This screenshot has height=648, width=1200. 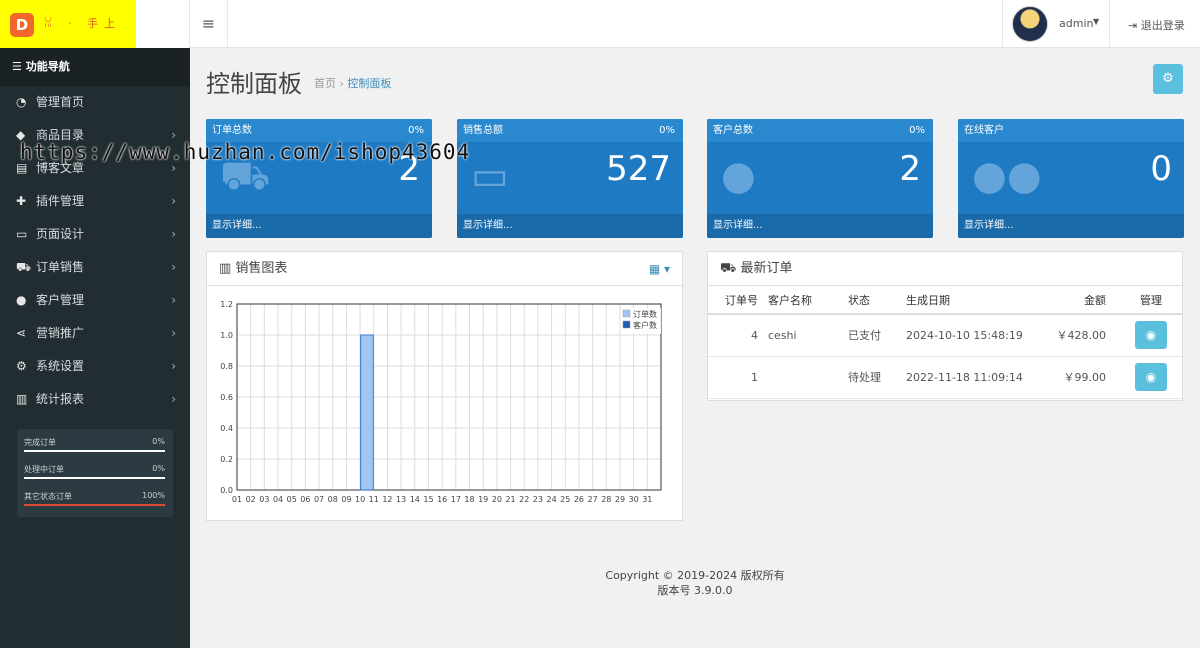 I want to click on y-tick-label: 1.2, so click(x=226, y=304).